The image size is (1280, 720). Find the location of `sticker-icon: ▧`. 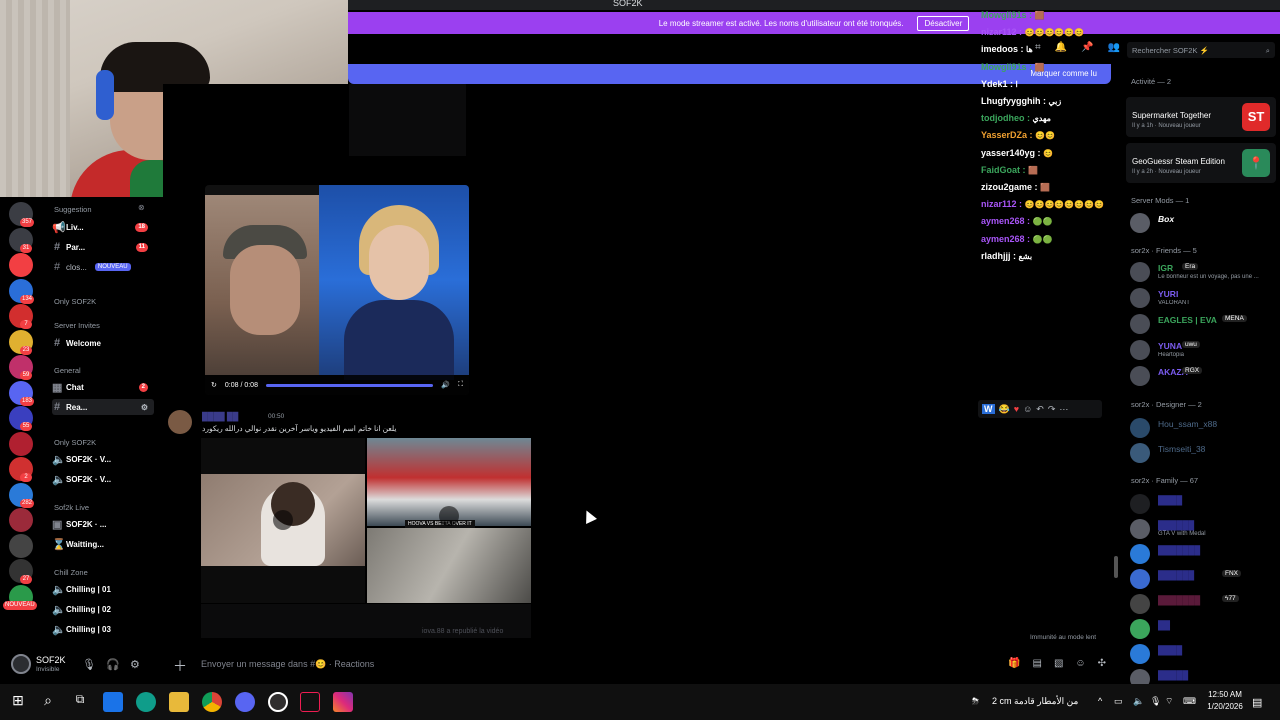

sticker-icon: ▧ is located at coordinates (1058, 663).